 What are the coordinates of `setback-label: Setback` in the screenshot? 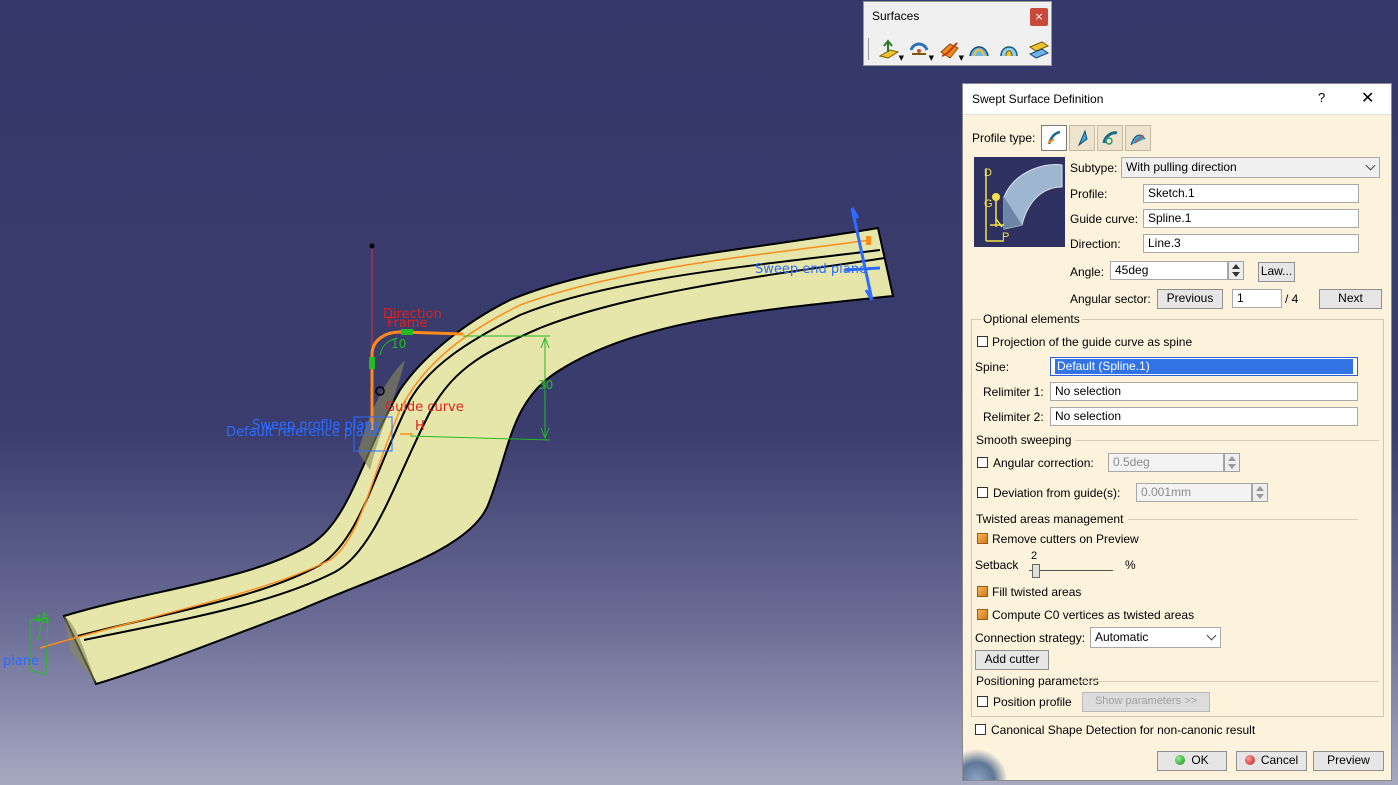 It's located at (997, 565).